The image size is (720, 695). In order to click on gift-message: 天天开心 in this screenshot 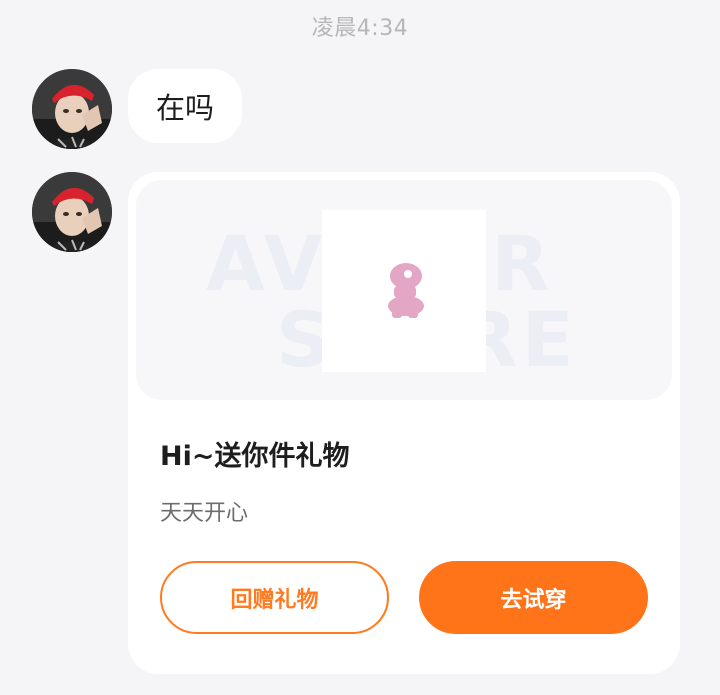, I will do `click(204, 513)`.